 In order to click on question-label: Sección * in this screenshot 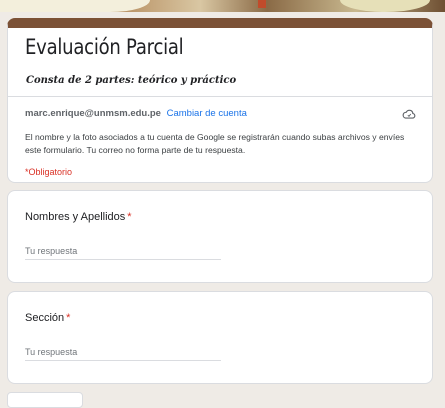, I will do `click(47, 318)`.